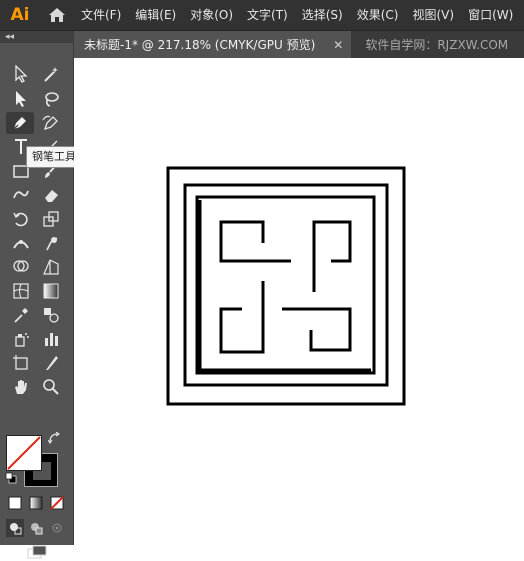  I want to click on fill-swatch, so click(24, 453).